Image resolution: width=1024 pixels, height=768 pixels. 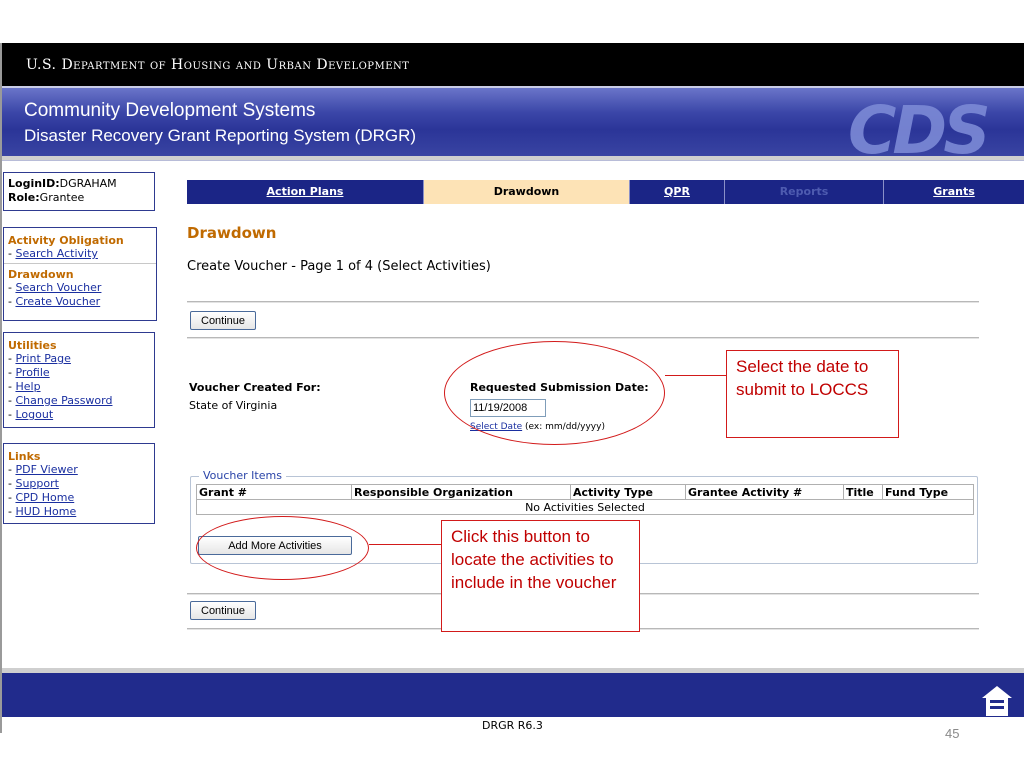 I want to click on column-header-grant: Grant #, so click(x=274, y=492).